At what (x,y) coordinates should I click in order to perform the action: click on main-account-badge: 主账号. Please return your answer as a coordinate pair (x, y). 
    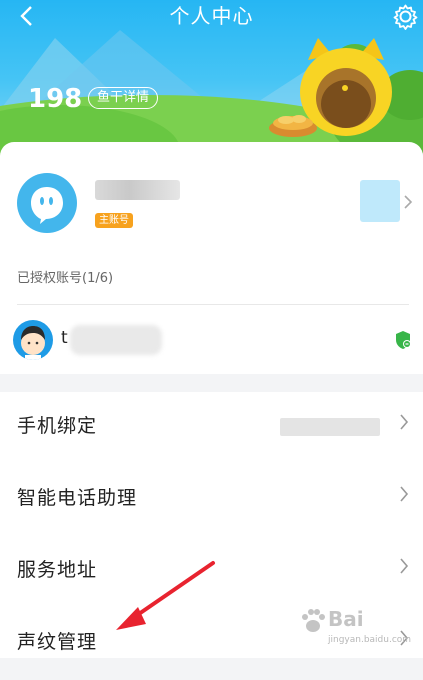
    Looking at the image, I should click on (114, 220).